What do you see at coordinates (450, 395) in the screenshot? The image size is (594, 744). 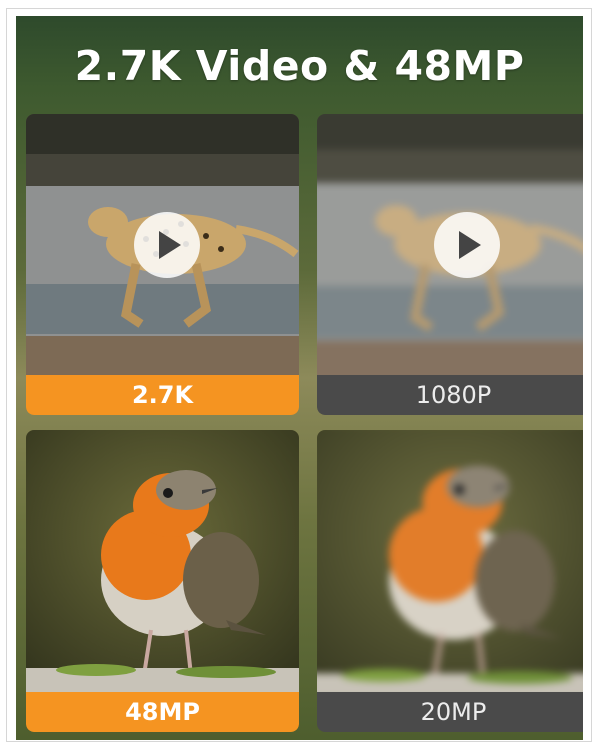 I see `resolution-label: 1080P` at bounding box center [450, 395].